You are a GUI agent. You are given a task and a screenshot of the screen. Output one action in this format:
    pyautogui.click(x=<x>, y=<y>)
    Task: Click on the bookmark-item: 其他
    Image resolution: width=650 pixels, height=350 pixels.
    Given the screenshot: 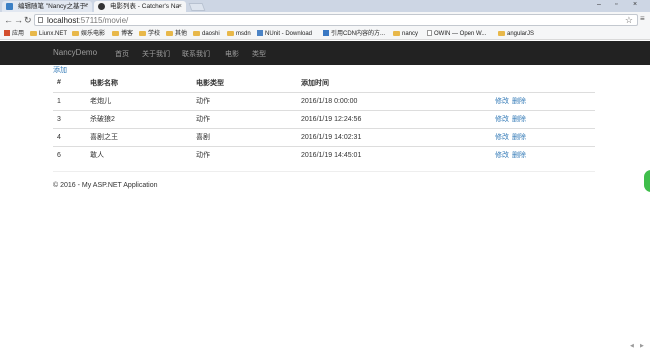 What is the action you would take?
    pyautogui.click(x=176, y=34)
    